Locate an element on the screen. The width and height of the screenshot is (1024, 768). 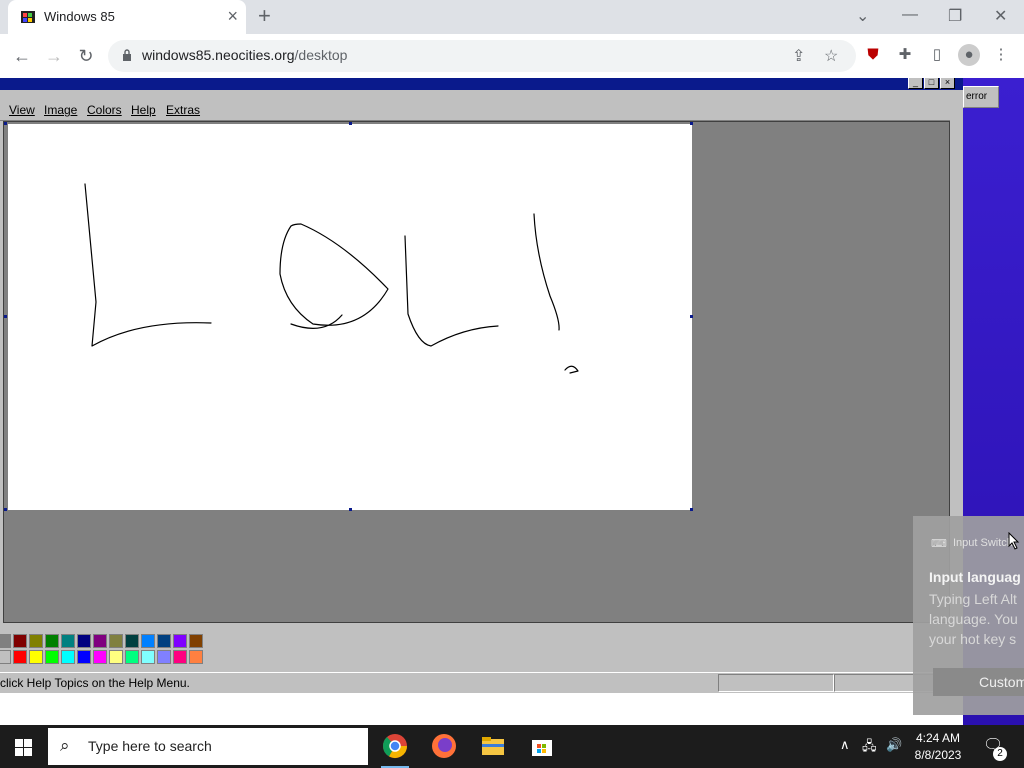
clock-date: 8/8/2023 is located at coordinates (938, 755).